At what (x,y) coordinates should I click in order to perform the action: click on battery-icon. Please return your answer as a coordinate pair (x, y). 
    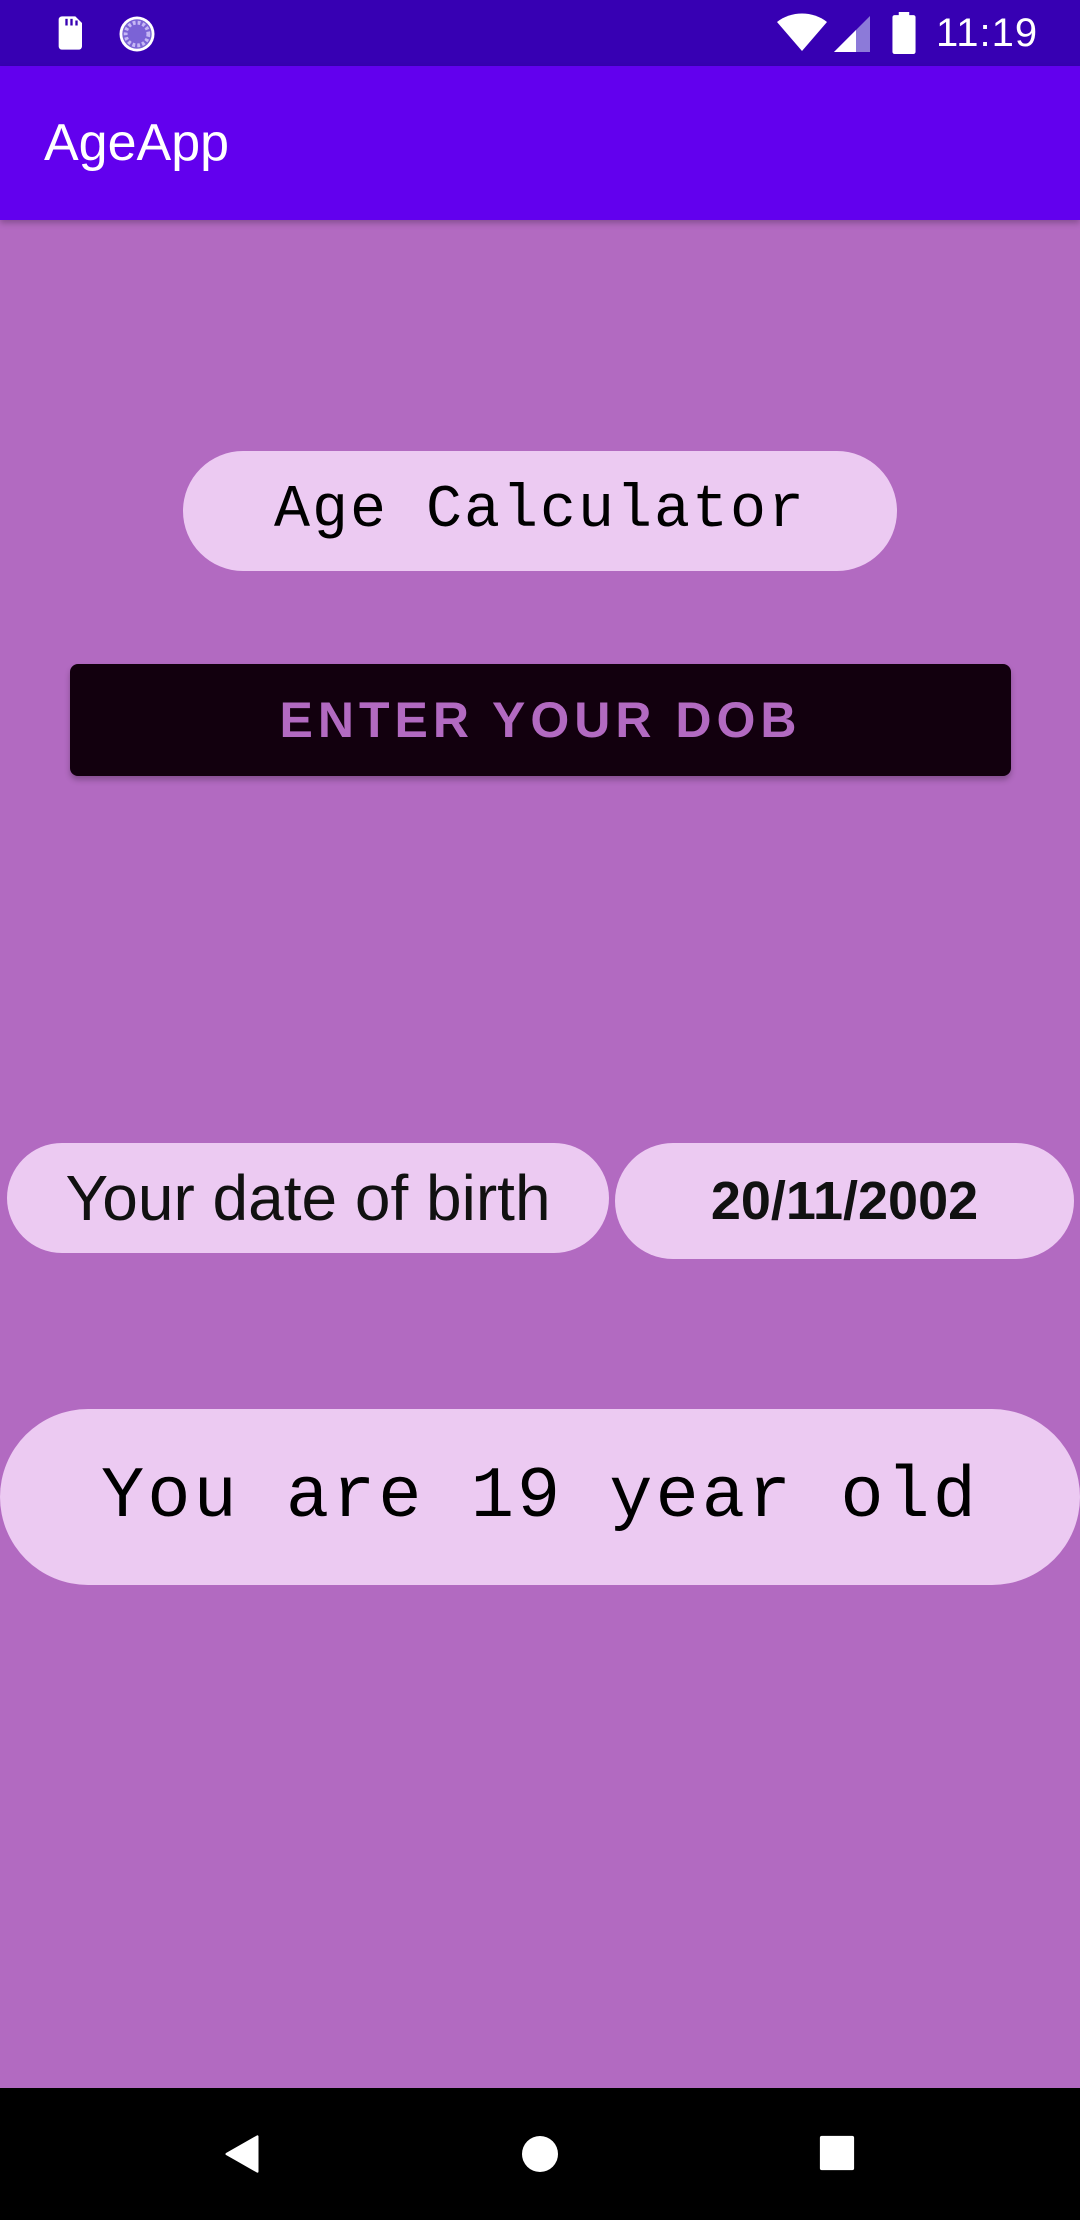
    Looking at the image, I should click on (904, 33).